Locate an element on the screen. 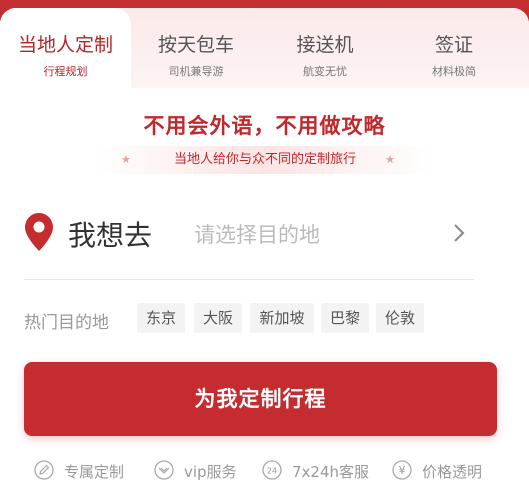 The image size is (529, 499). hot-destination-chip: 巴黎 is located at coordinates (345, 318).